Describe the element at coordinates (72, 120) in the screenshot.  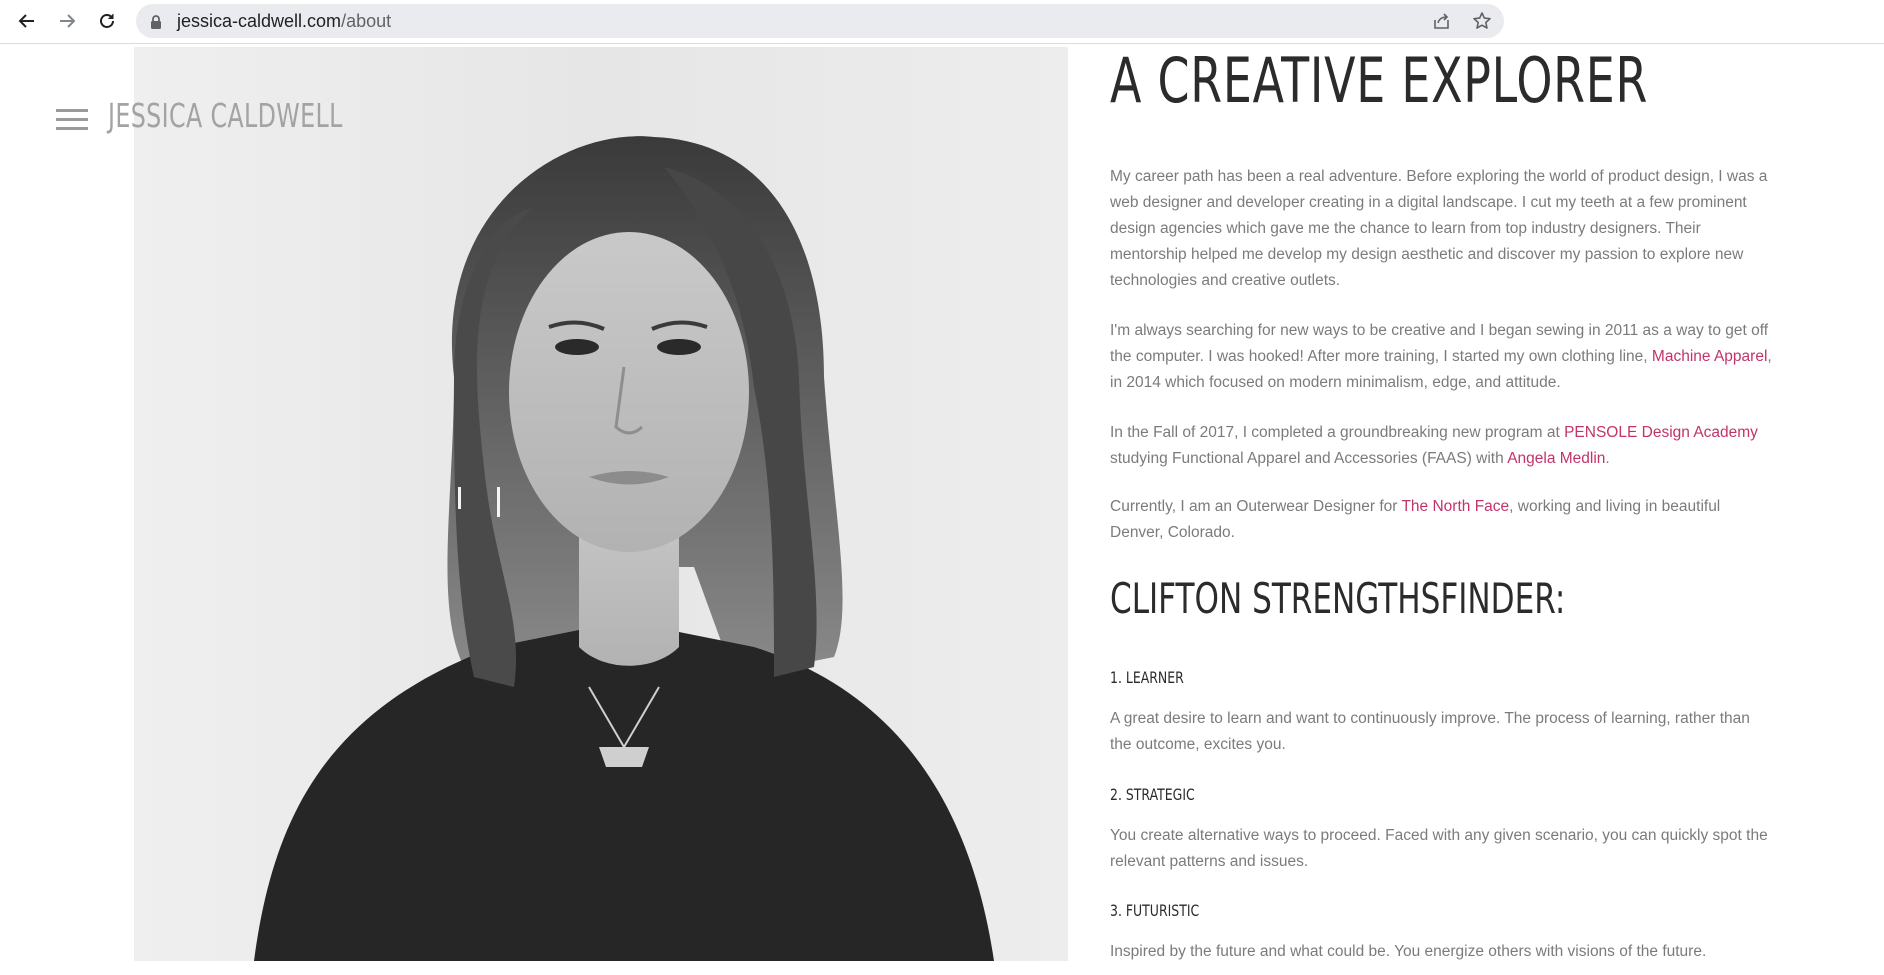
I see `hamburger-icon` at that location.